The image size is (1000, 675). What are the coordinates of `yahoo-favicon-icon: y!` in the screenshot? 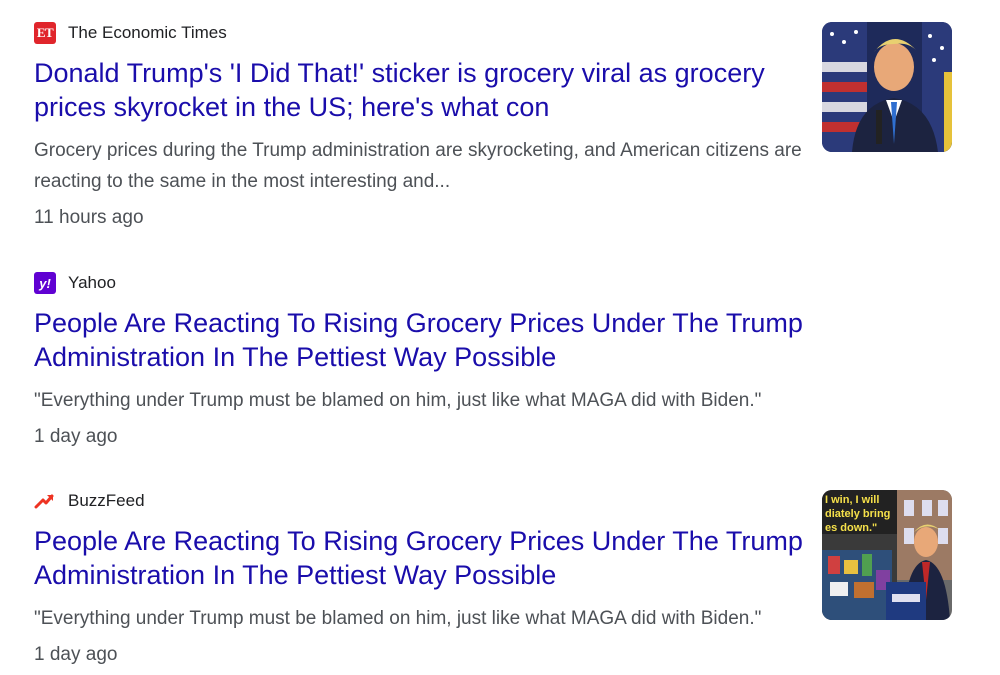 It's located at (45, 283).